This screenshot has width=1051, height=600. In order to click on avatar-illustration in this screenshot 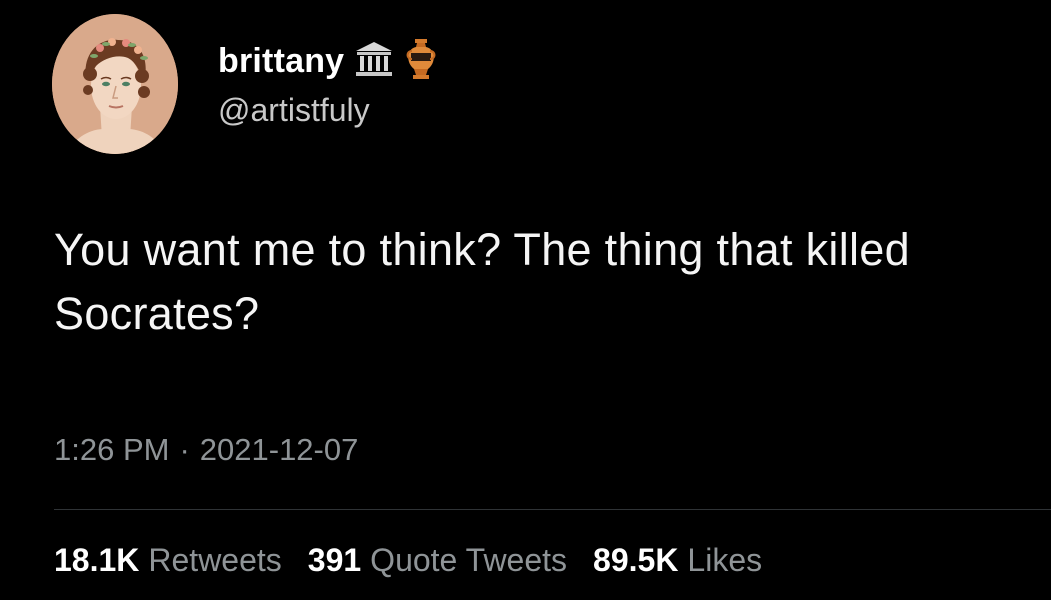, I will do `click(115, 84)`.